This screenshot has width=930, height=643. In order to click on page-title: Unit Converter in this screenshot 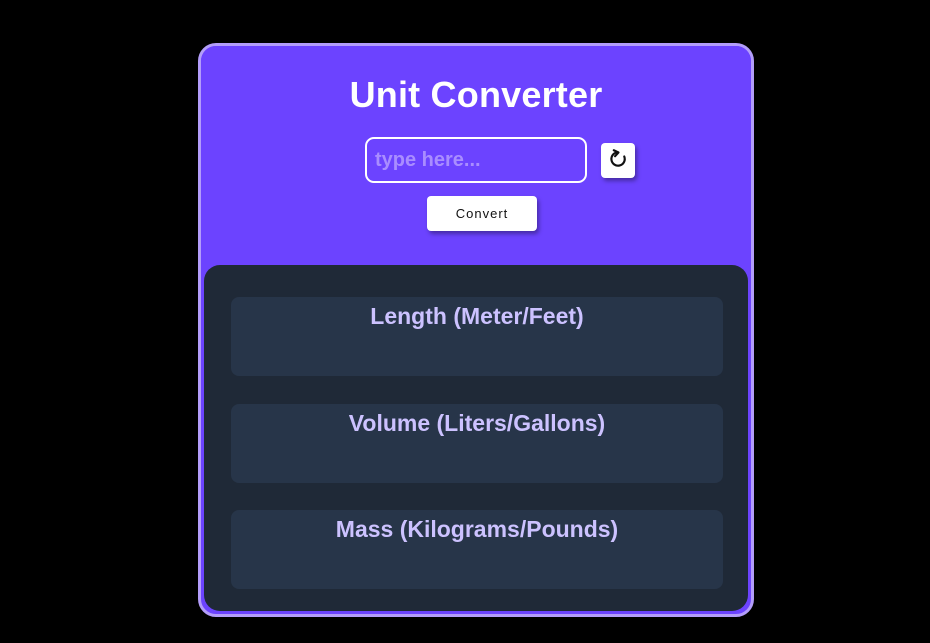, I will do `click(476, 94)`.